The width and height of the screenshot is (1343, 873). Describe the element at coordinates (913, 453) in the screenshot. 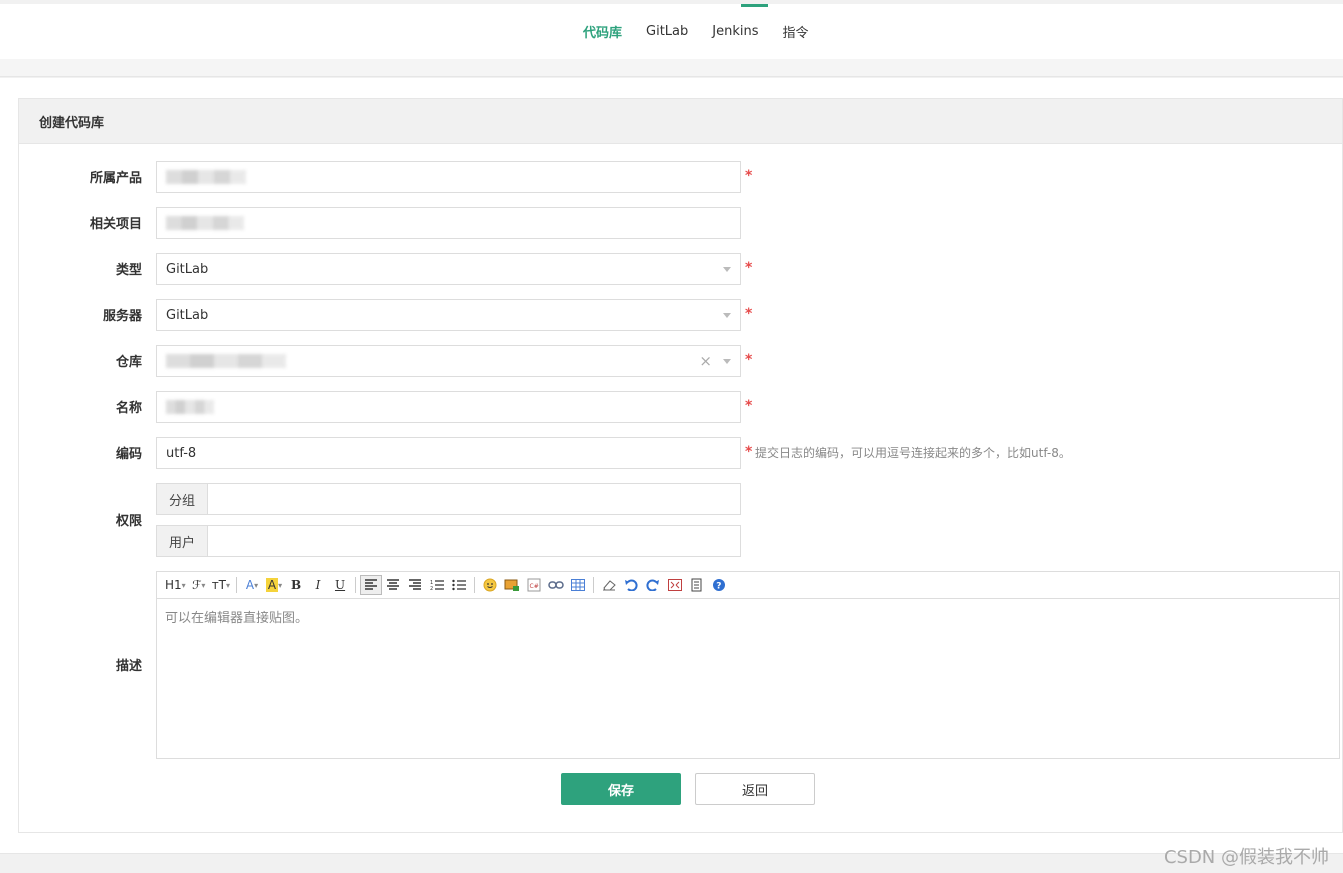

I see `encoding-hint: 提交日志的编码，可以用逗号连接起来的多个，比如utf-8。` at that location.